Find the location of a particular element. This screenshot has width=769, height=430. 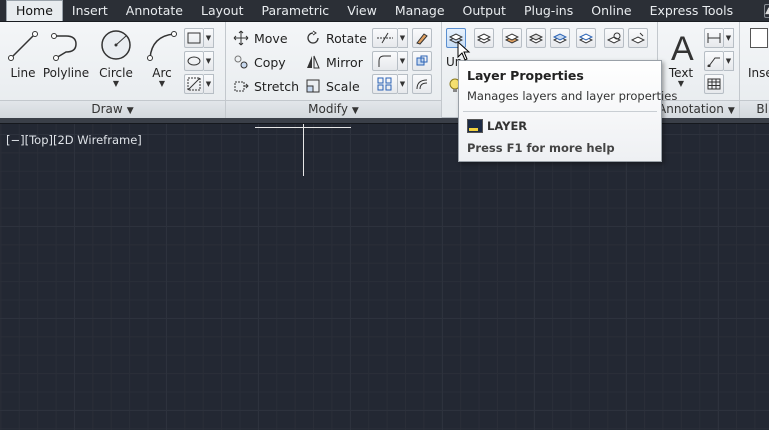

layer-lock-button is located at coordinates (586, 38).